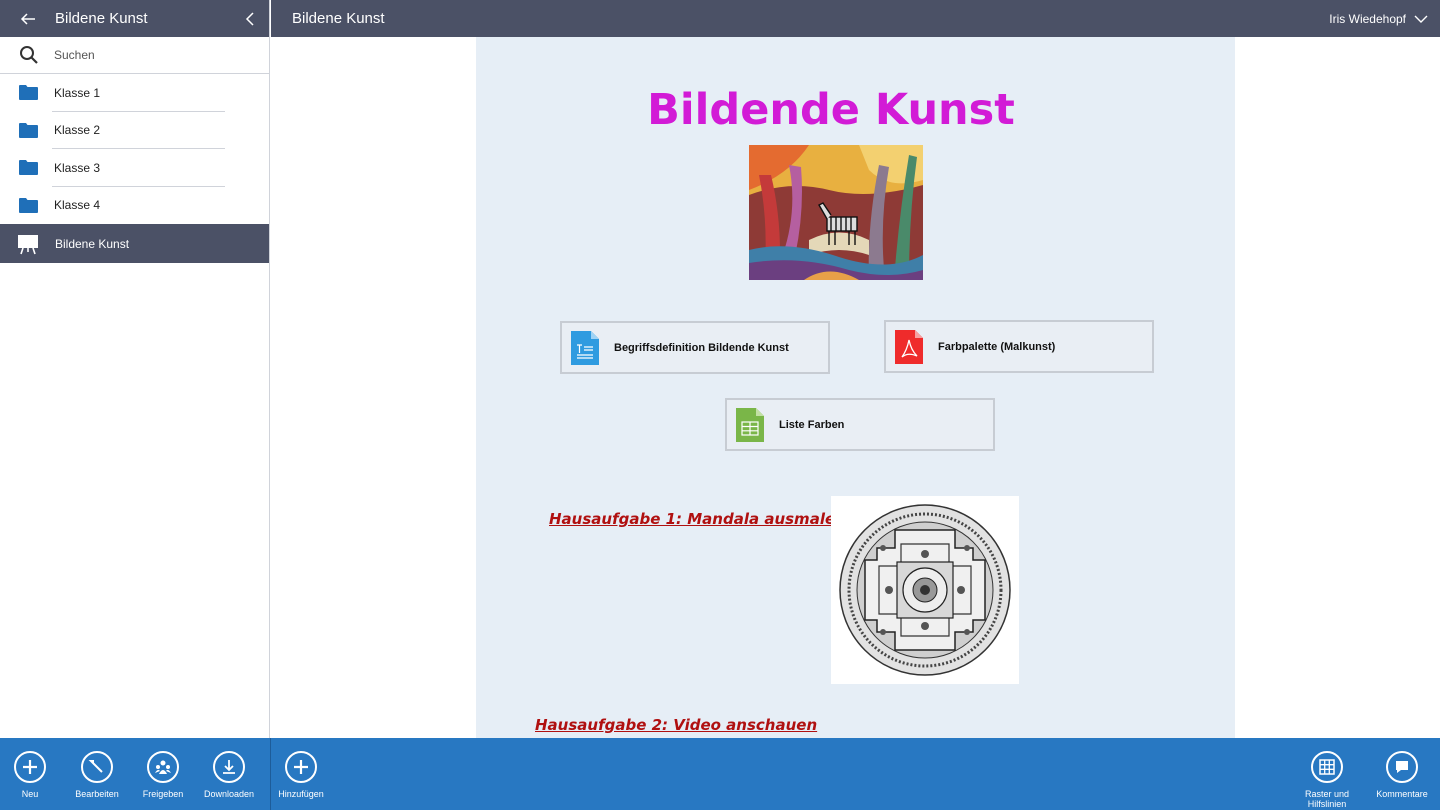 The image size is (1440, 810). Describe the element at coordinates (134, 168) in the screenshot. I see `sidebar-item-klasse-3: Klasse 3` at that location.